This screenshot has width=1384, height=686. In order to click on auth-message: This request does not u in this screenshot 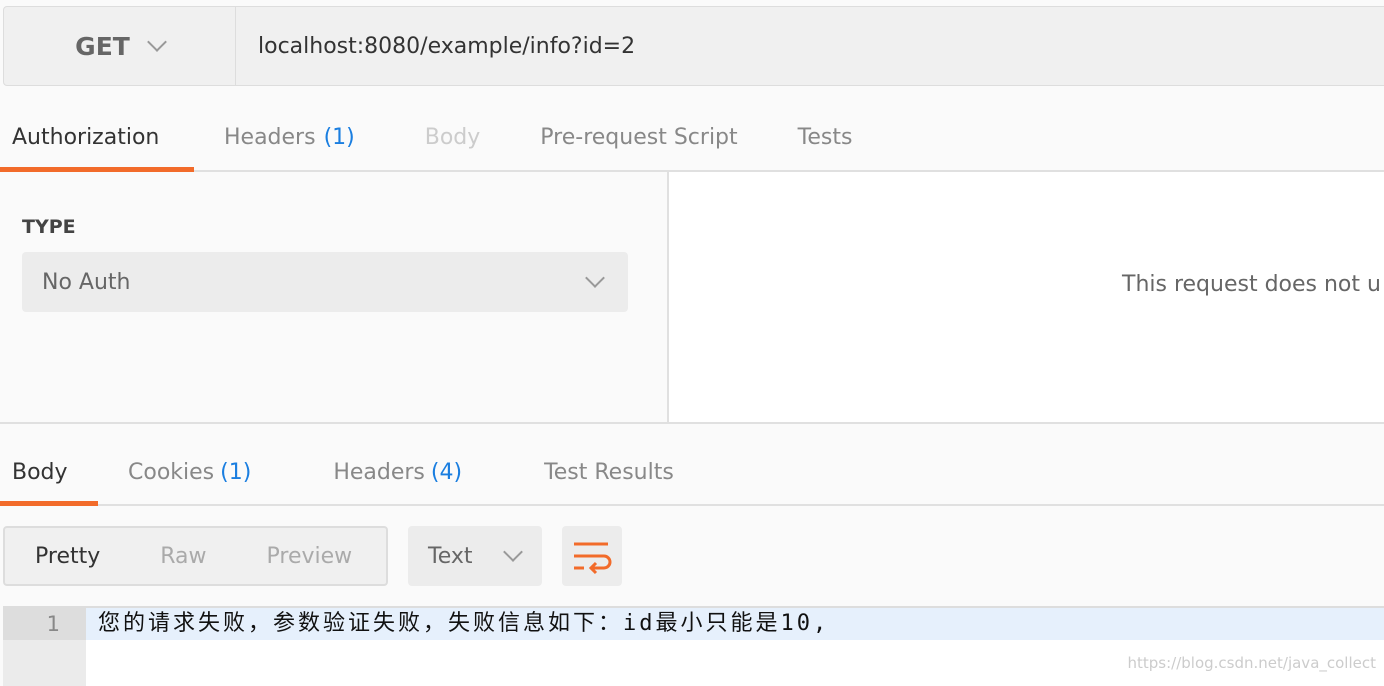, I will do `click(1251, 284)`.